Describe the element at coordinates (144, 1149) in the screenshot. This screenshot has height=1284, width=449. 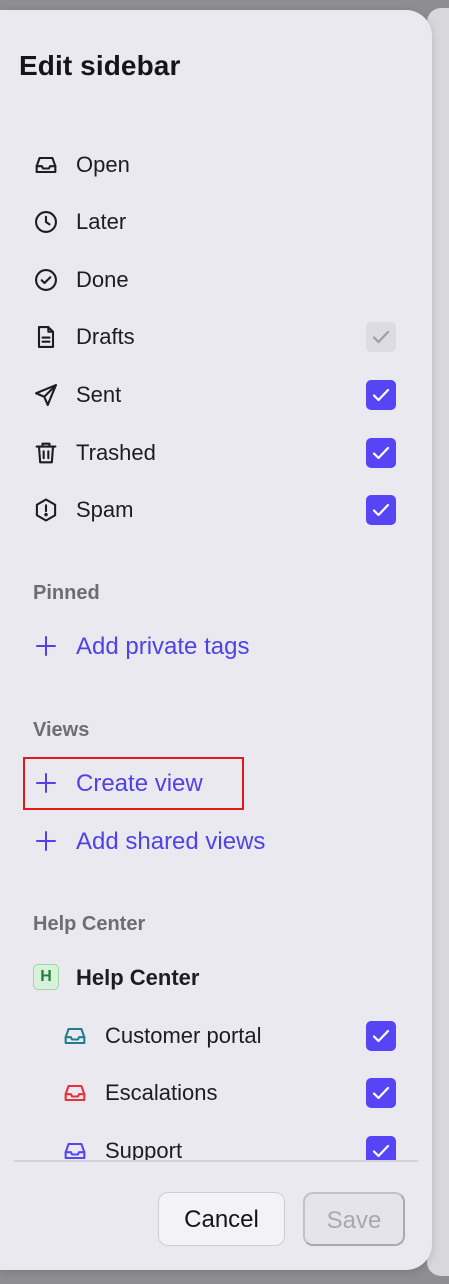
I see `help-center-item-label: Support` at that location.